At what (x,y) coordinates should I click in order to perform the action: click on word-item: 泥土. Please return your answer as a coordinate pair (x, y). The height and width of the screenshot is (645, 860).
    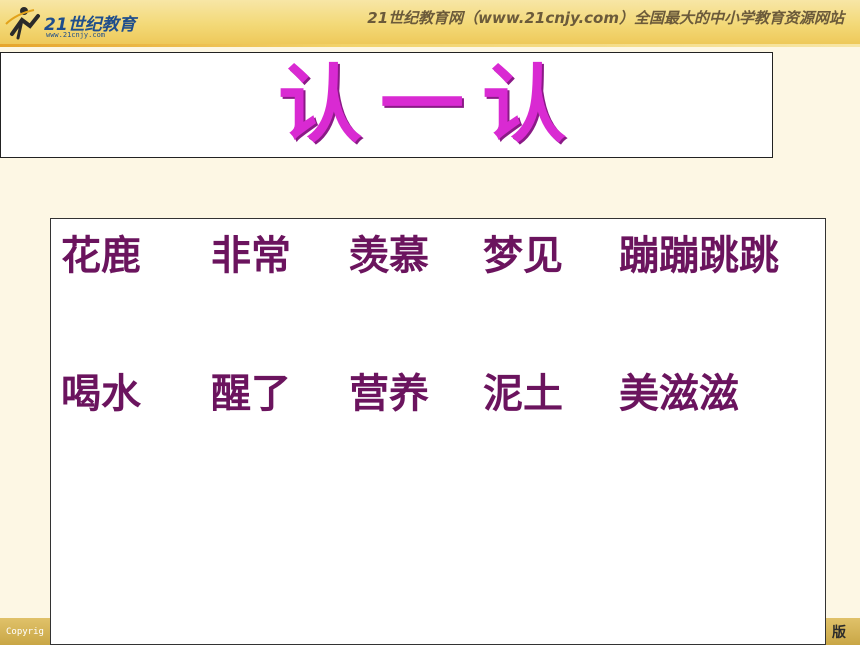
    Looking at the image, I should click on (523, 393).